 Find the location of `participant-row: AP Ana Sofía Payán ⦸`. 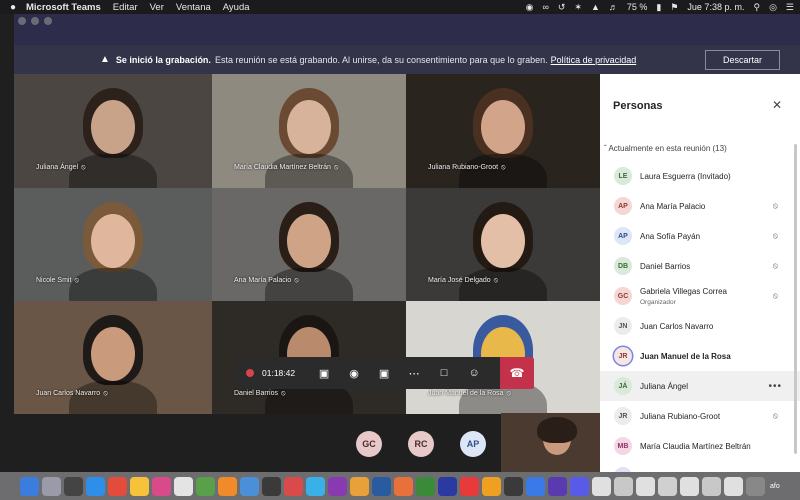

participant-row: AP Ana Sofía Payán ⦸ is located at coordinates (700, 236).